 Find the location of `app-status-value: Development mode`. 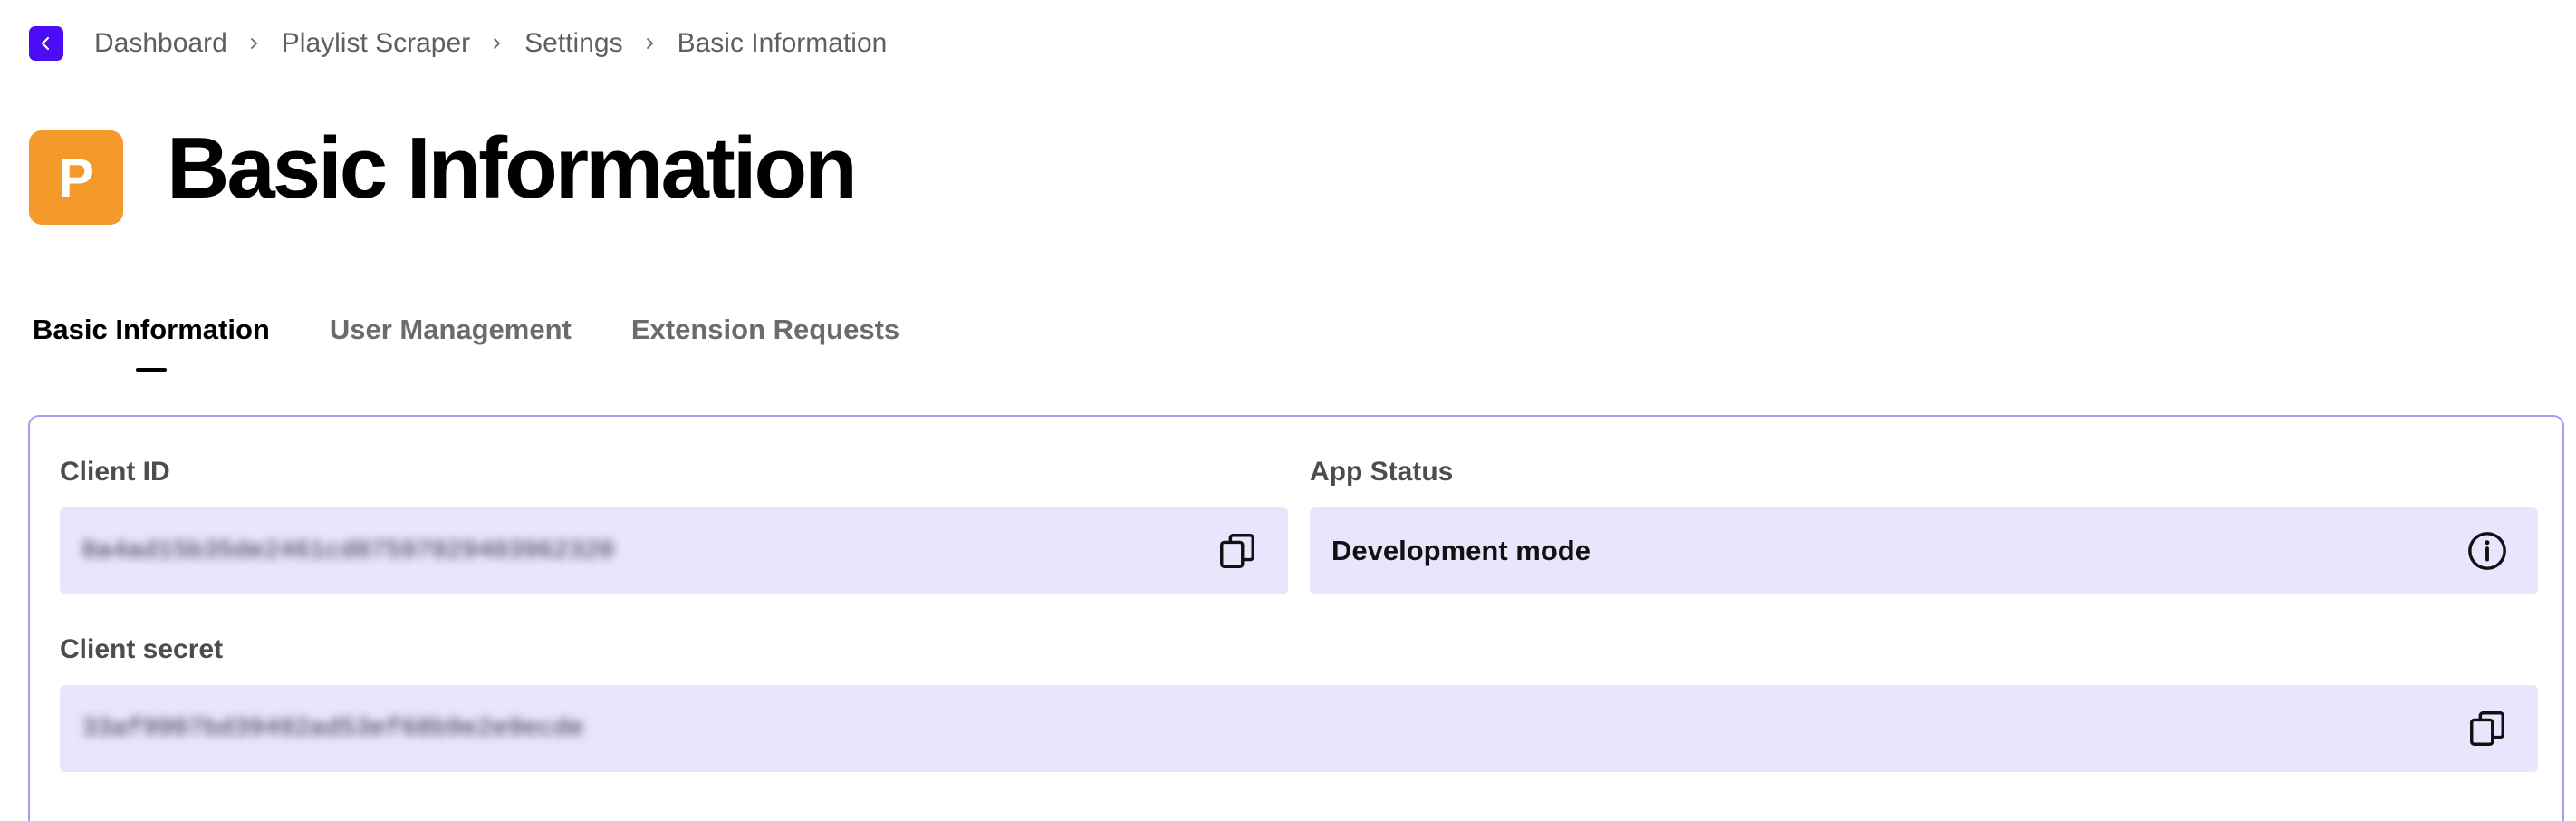

app-status-value: Development mode is located at coordinates (1461, 550).